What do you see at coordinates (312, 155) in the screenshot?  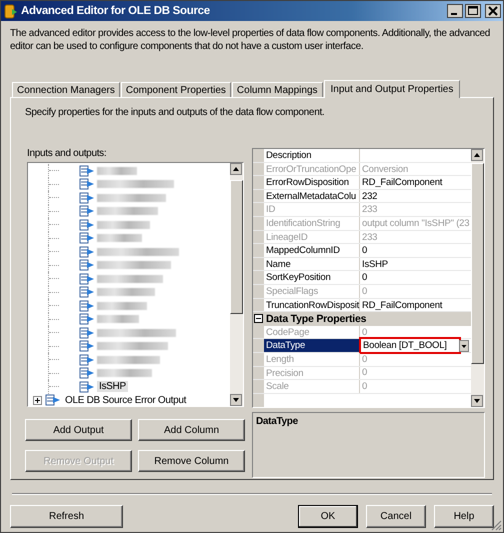 I see `property-name: Description` at bounding box center [312, 155].